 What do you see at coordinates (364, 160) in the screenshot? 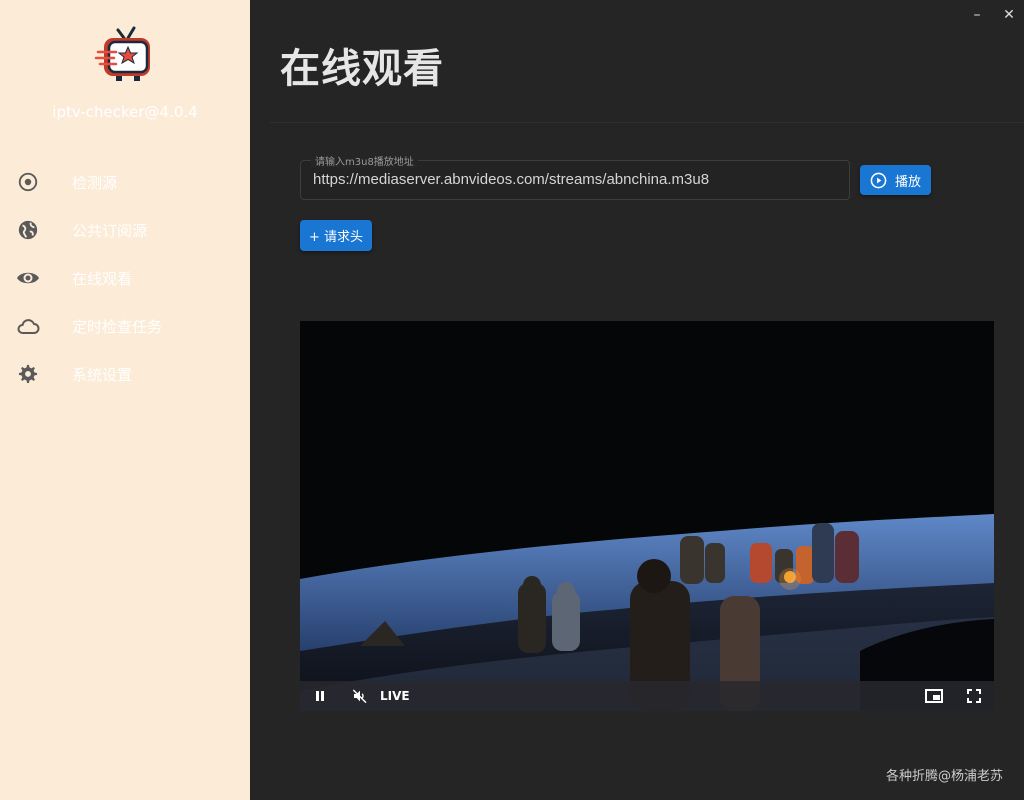
I see `url-field-label: 请输入m3u8播放地址` at bounding box center [364, 160].